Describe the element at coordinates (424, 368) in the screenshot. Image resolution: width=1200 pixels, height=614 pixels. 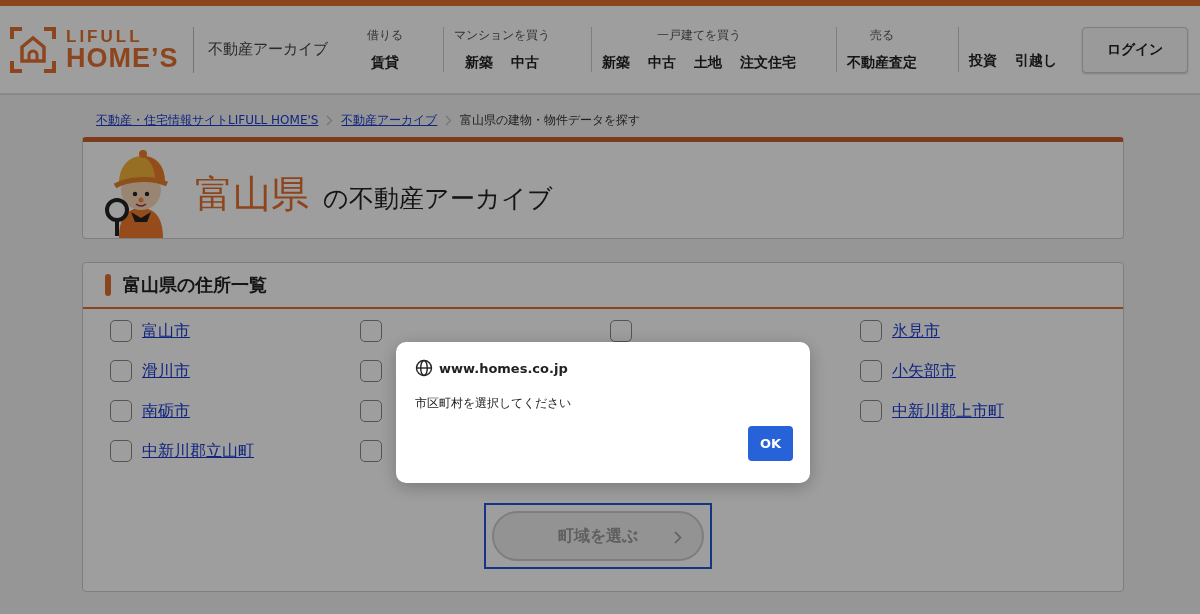
I see `globe-icon` at that location.